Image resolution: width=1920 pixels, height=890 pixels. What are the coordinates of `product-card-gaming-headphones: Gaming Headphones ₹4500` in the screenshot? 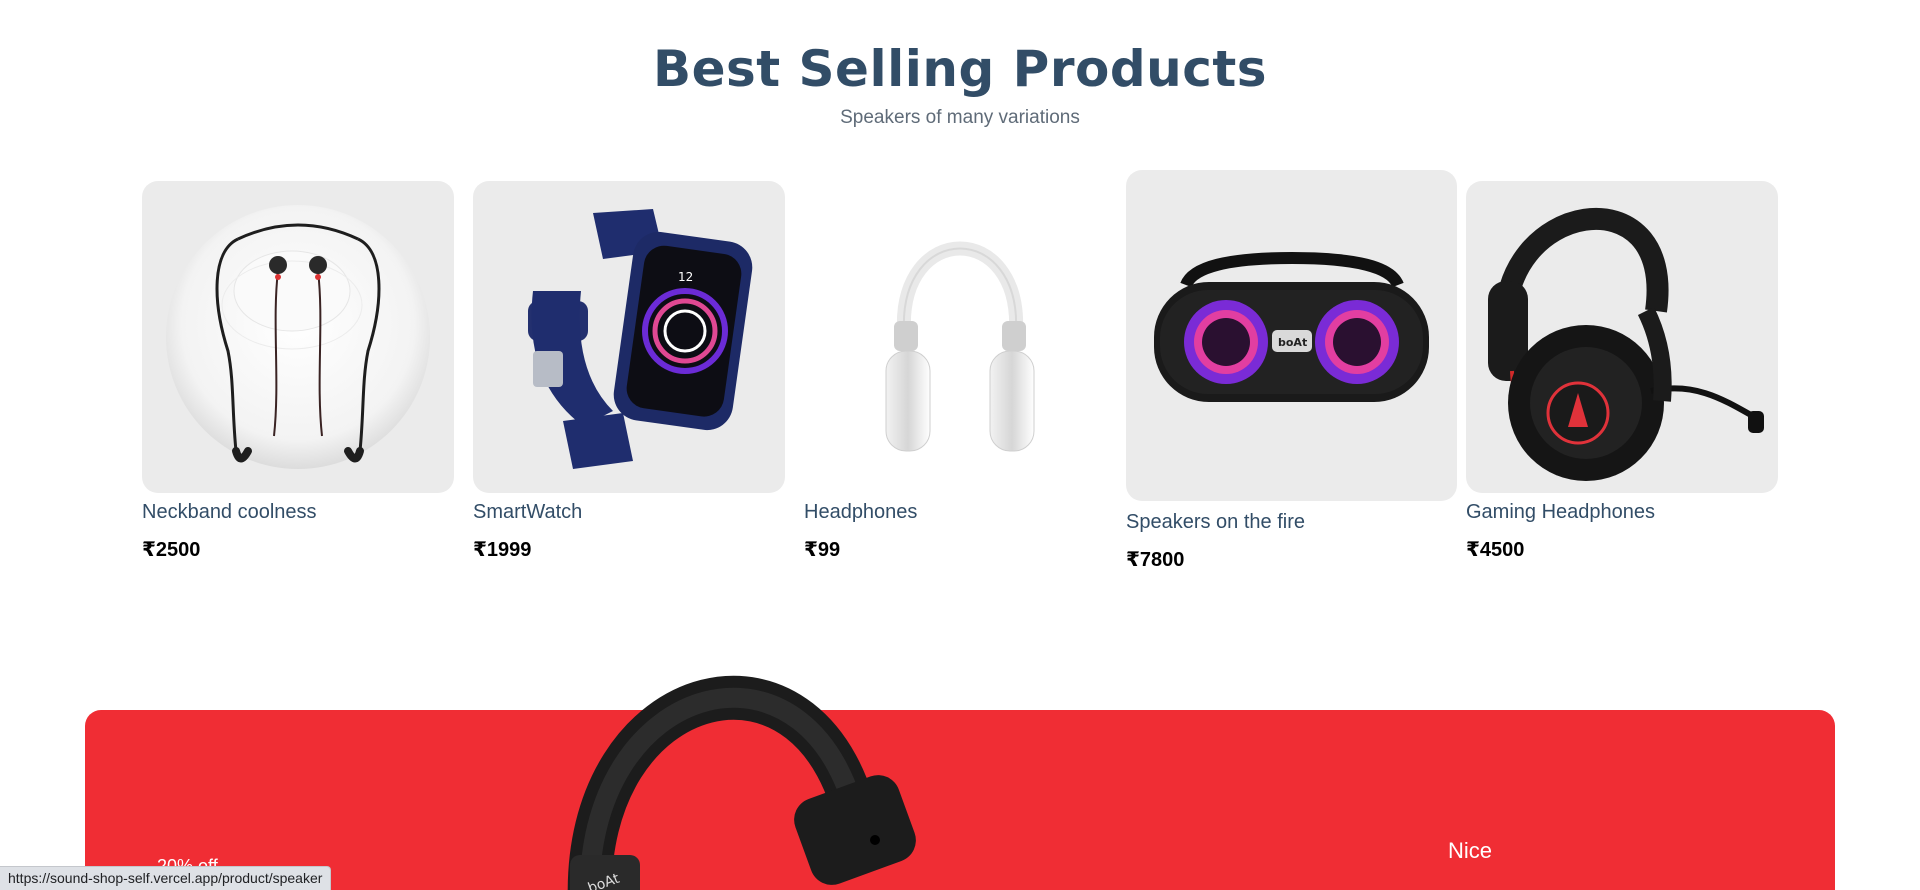 It's located at (1622, 371).